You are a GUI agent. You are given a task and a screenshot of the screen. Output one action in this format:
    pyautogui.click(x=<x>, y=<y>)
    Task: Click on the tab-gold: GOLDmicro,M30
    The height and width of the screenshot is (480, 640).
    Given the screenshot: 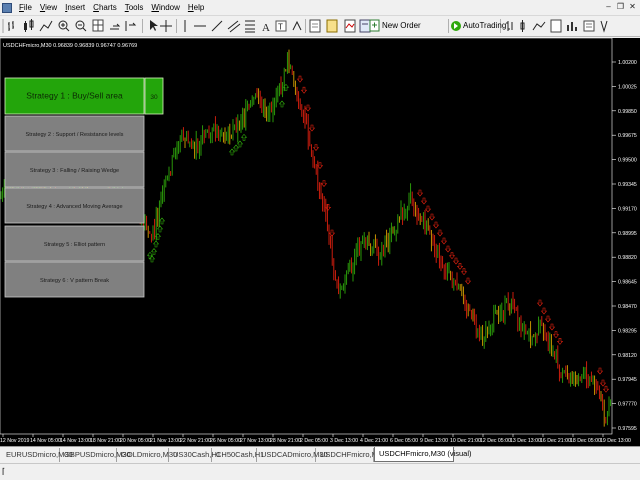 What is the action you would take?
    pyautogui.click(x=147, y=455)
    